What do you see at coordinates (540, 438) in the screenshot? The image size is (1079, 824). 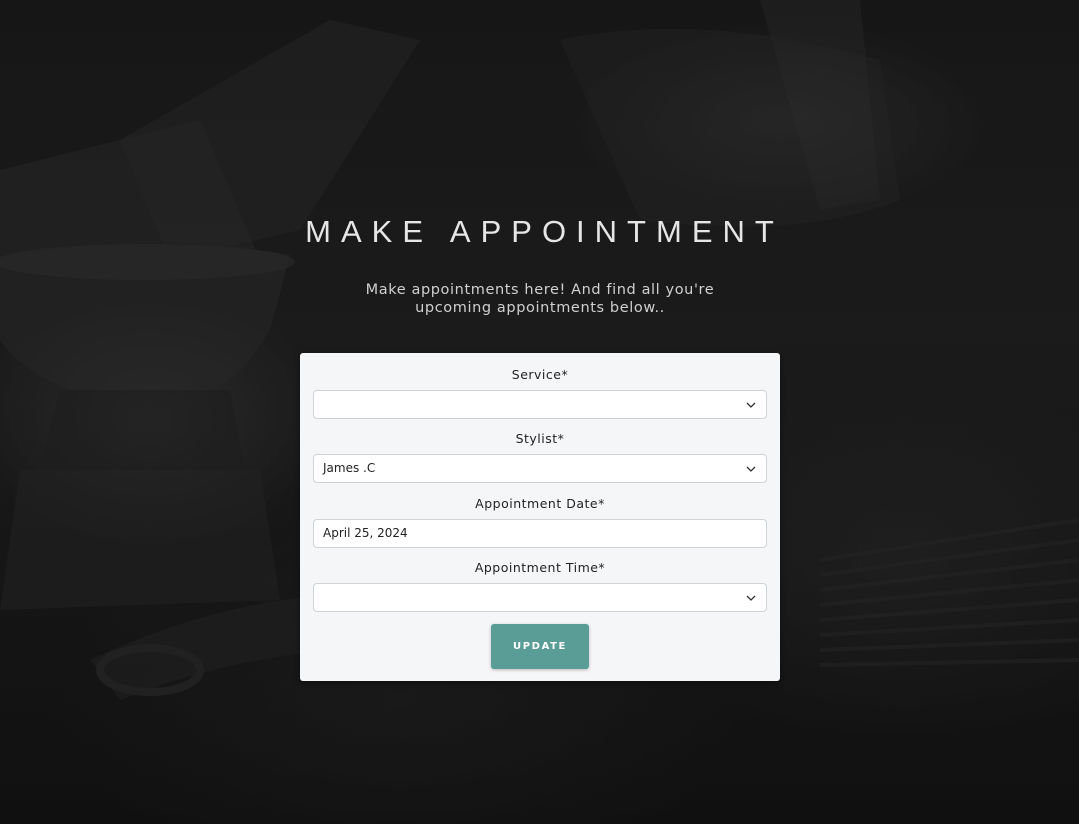 I see `stylist-label: Stylist*` at bounding box center [540, 438].